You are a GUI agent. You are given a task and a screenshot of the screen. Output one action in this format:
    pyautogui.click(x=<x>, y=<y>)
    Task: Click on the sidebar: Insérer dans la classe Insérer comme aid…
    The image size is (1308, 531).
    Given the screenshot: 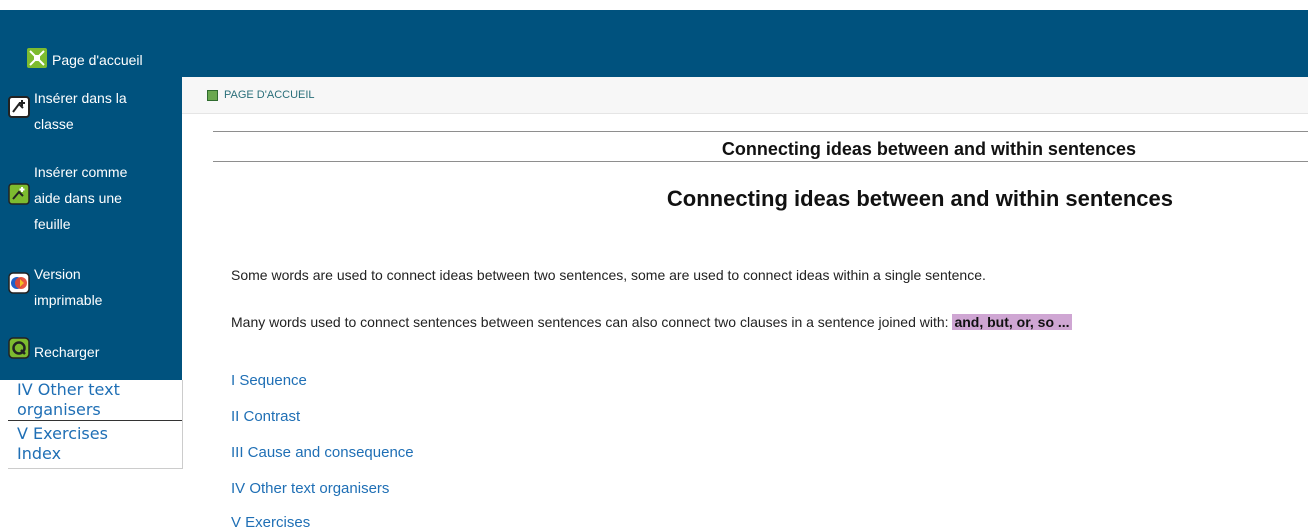 What is the action you would take?
    pyautogui.click(x=91, y=228)
    